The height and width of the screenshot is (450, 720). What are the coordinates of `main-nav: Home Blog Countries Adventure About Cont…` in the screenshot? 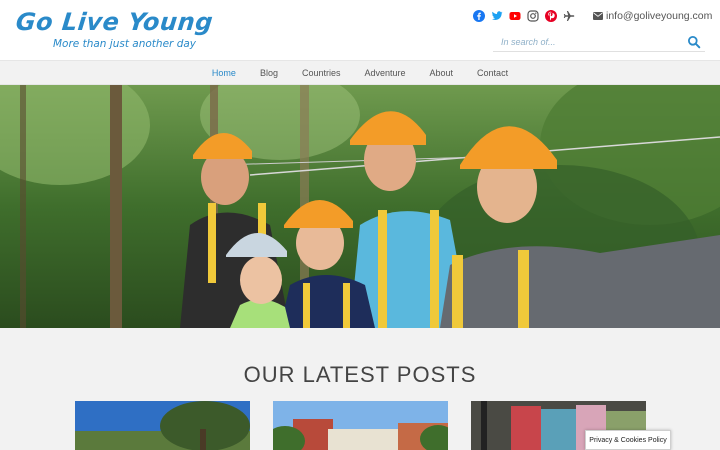 It's located at (360, 72).